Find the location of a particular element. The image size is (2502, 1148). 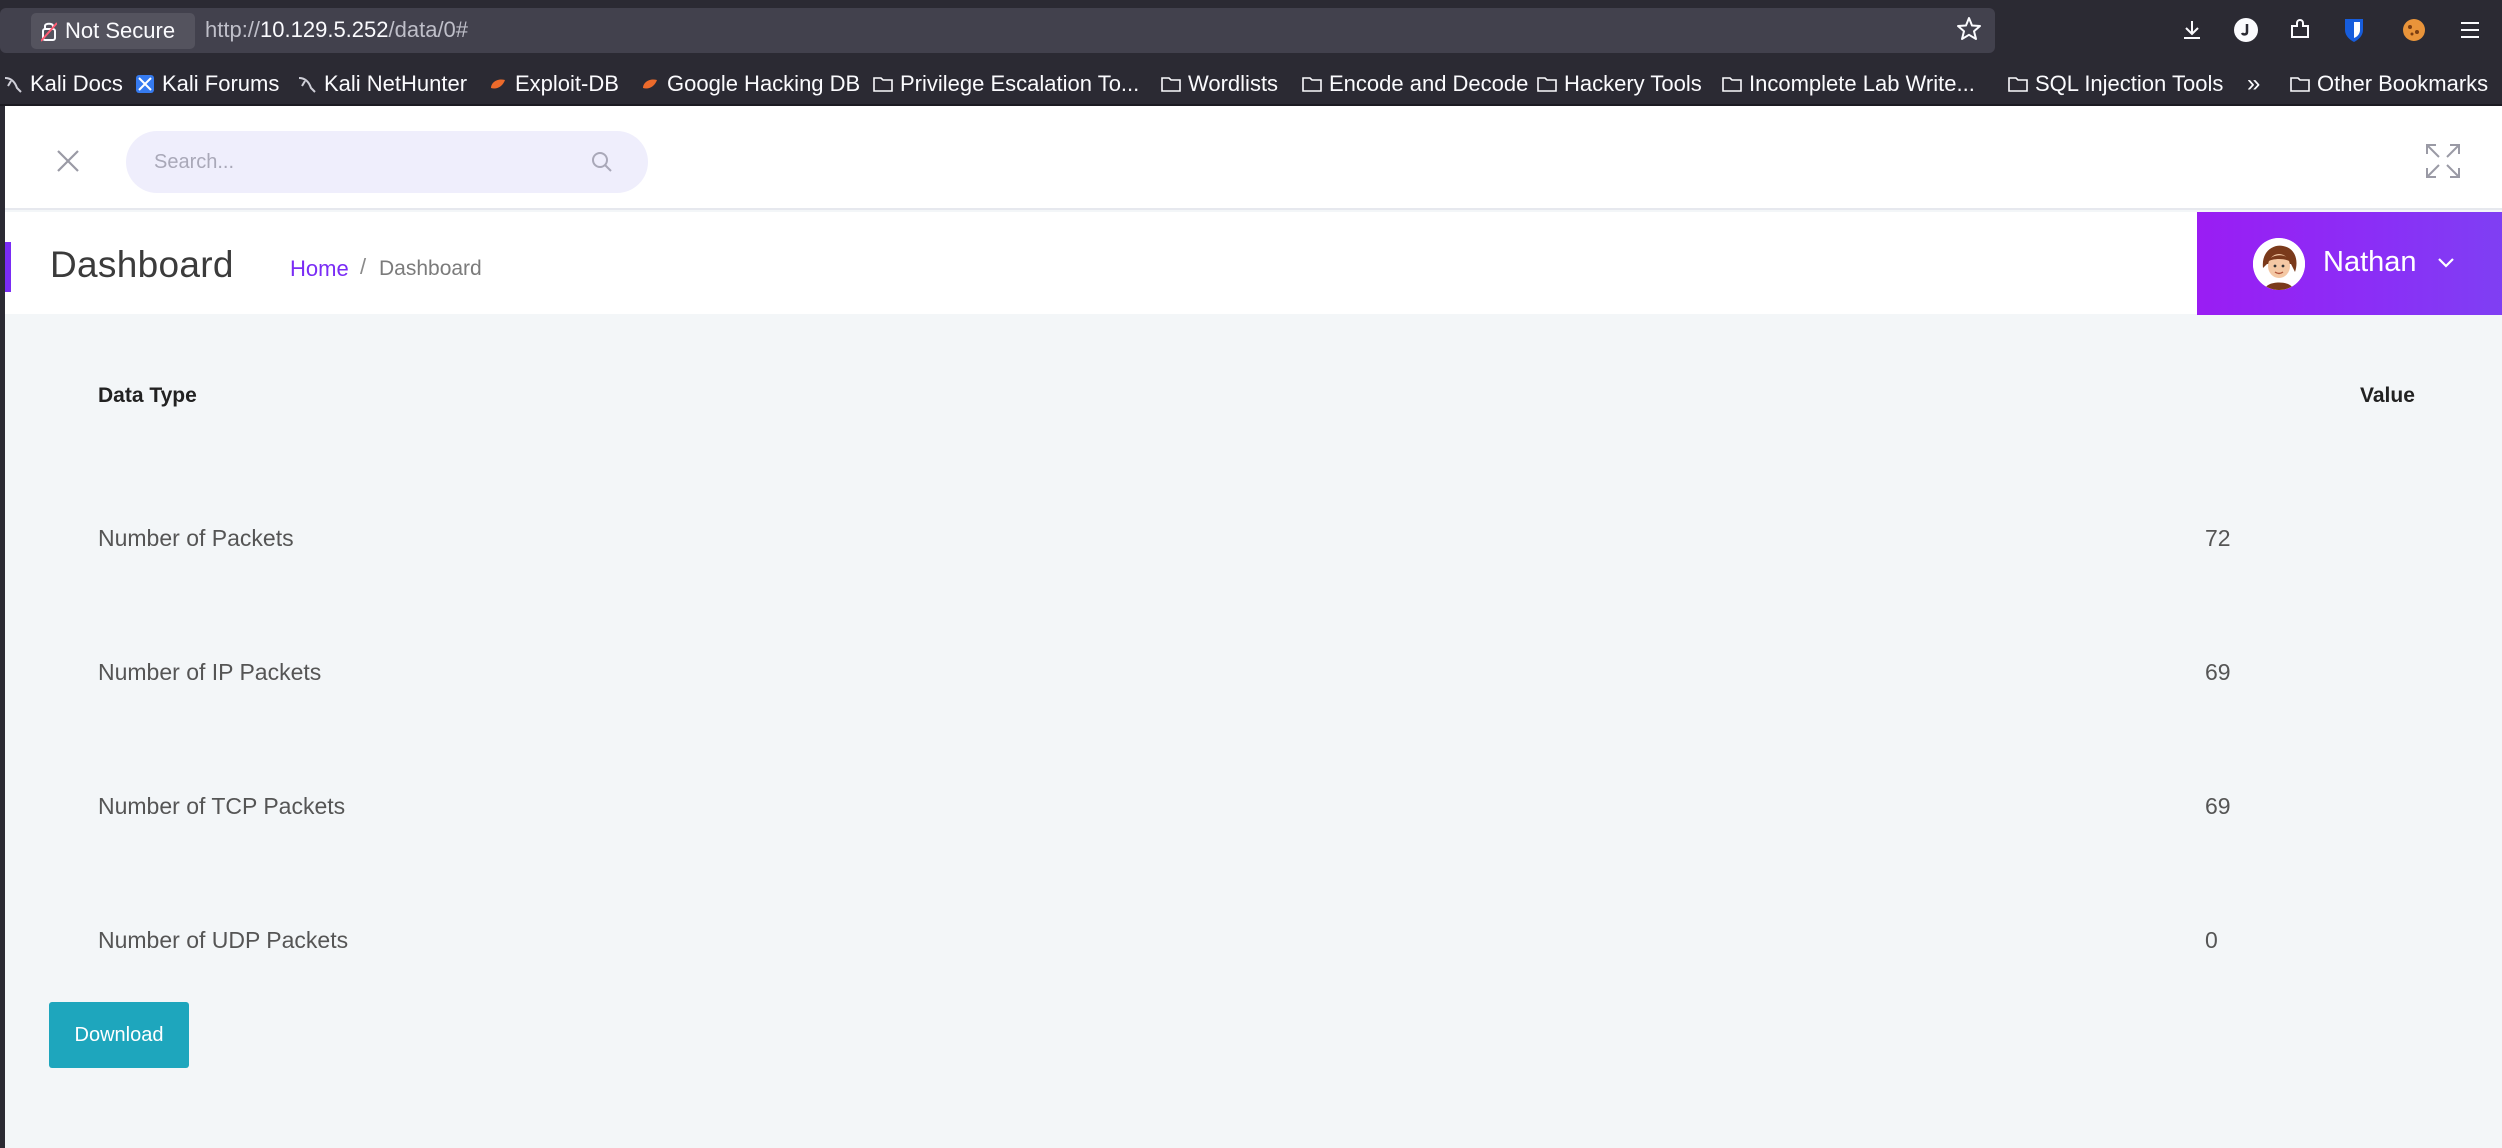

bookmark-kali-docs: Kali Docs is located at coordinates (63, 84).